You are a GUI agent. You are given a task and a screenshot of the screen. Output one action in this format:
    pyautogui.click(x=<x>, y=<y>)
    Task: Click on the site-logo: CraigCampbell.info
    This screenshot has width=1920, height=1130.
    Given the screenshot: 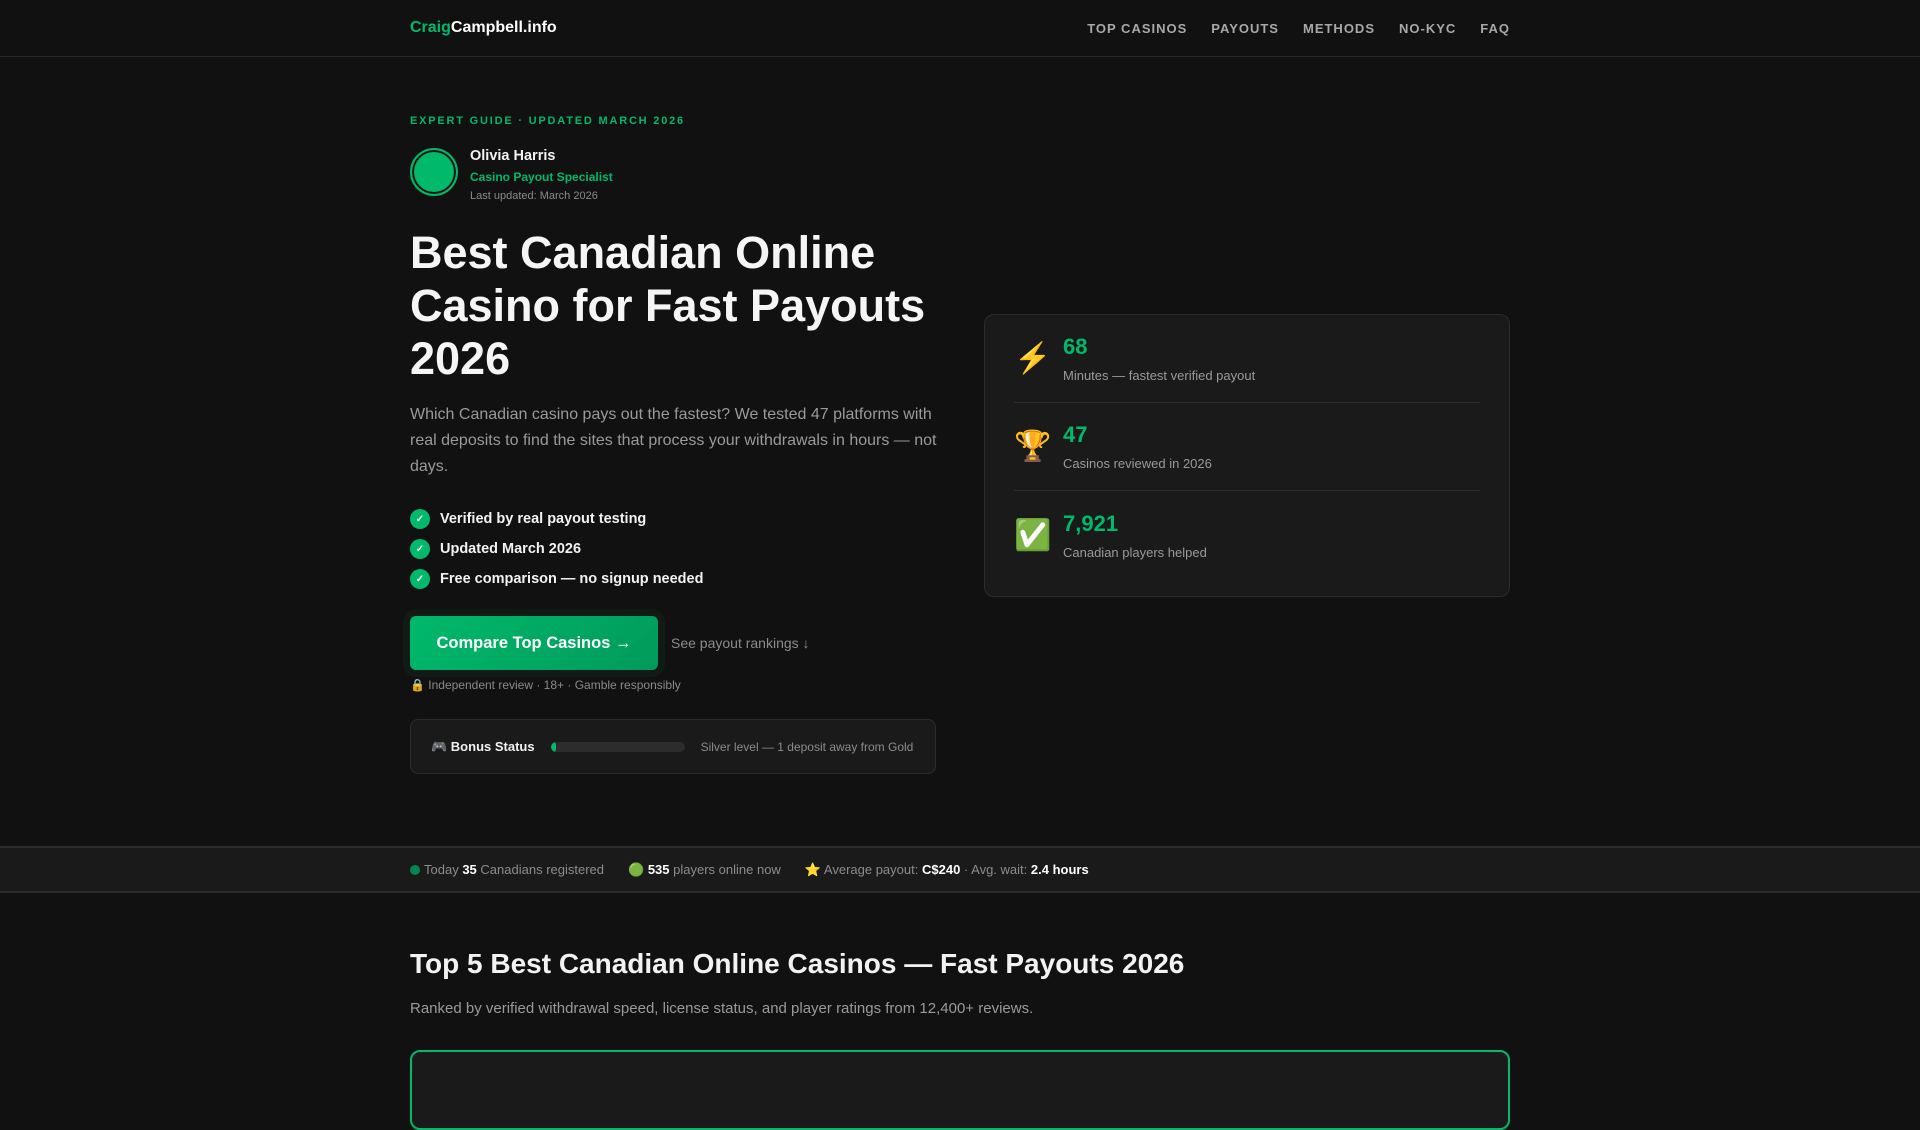 What is the action you would take?
    pyautogui.click(x=483, y=28)
    